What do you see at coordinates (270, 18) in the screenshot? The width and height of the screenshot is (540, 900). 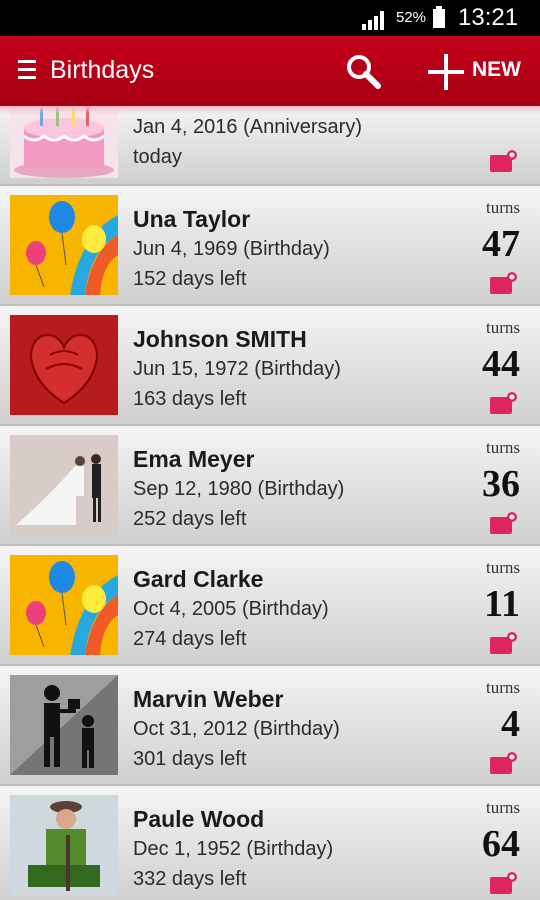 I see `status-bar: 52% 13:21` at bounding box center [270, 18].